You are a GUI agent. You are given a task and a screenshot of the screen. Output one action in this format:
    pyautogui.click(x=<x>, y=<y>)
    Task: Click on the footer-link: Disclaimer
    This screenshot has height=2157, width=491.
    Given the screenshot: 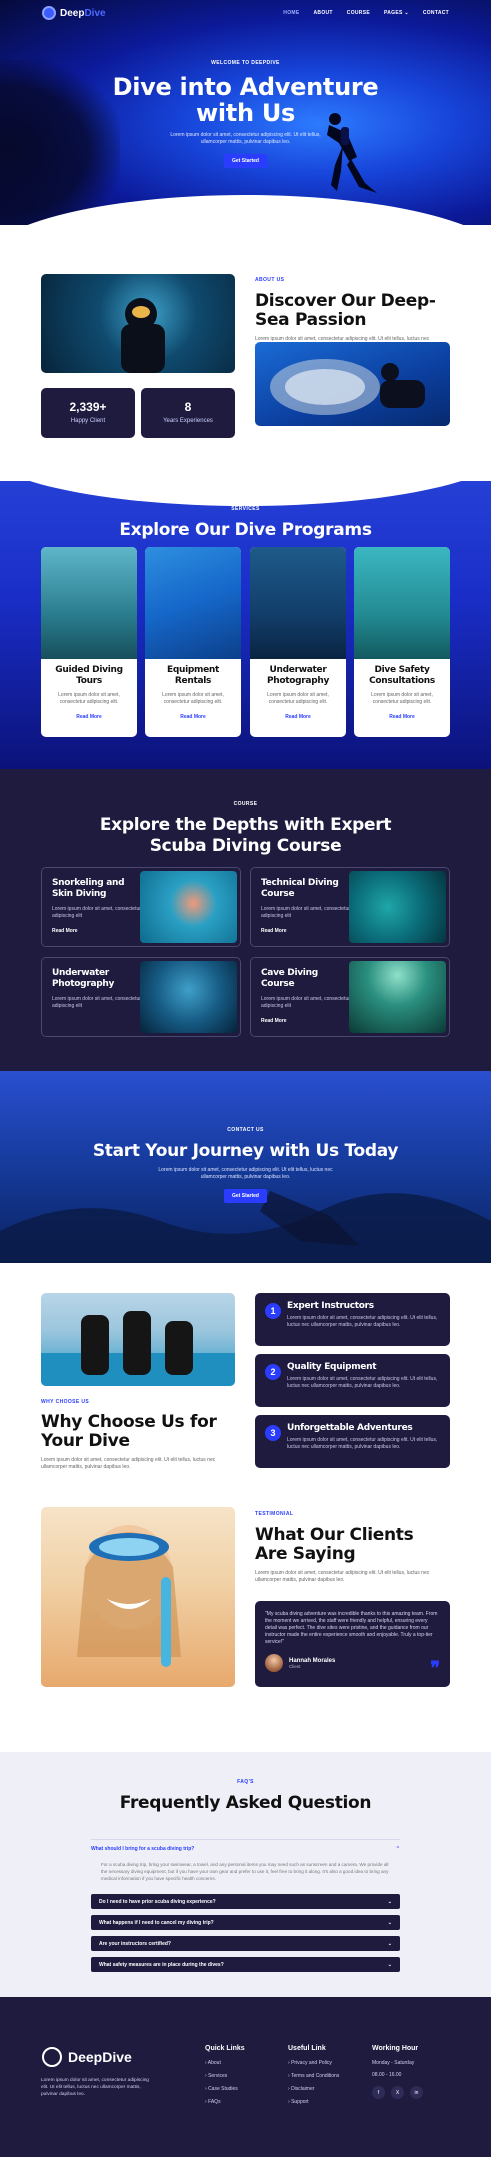 What is the action you would take?
    pyautogui.click(x=313, y=2089)
    